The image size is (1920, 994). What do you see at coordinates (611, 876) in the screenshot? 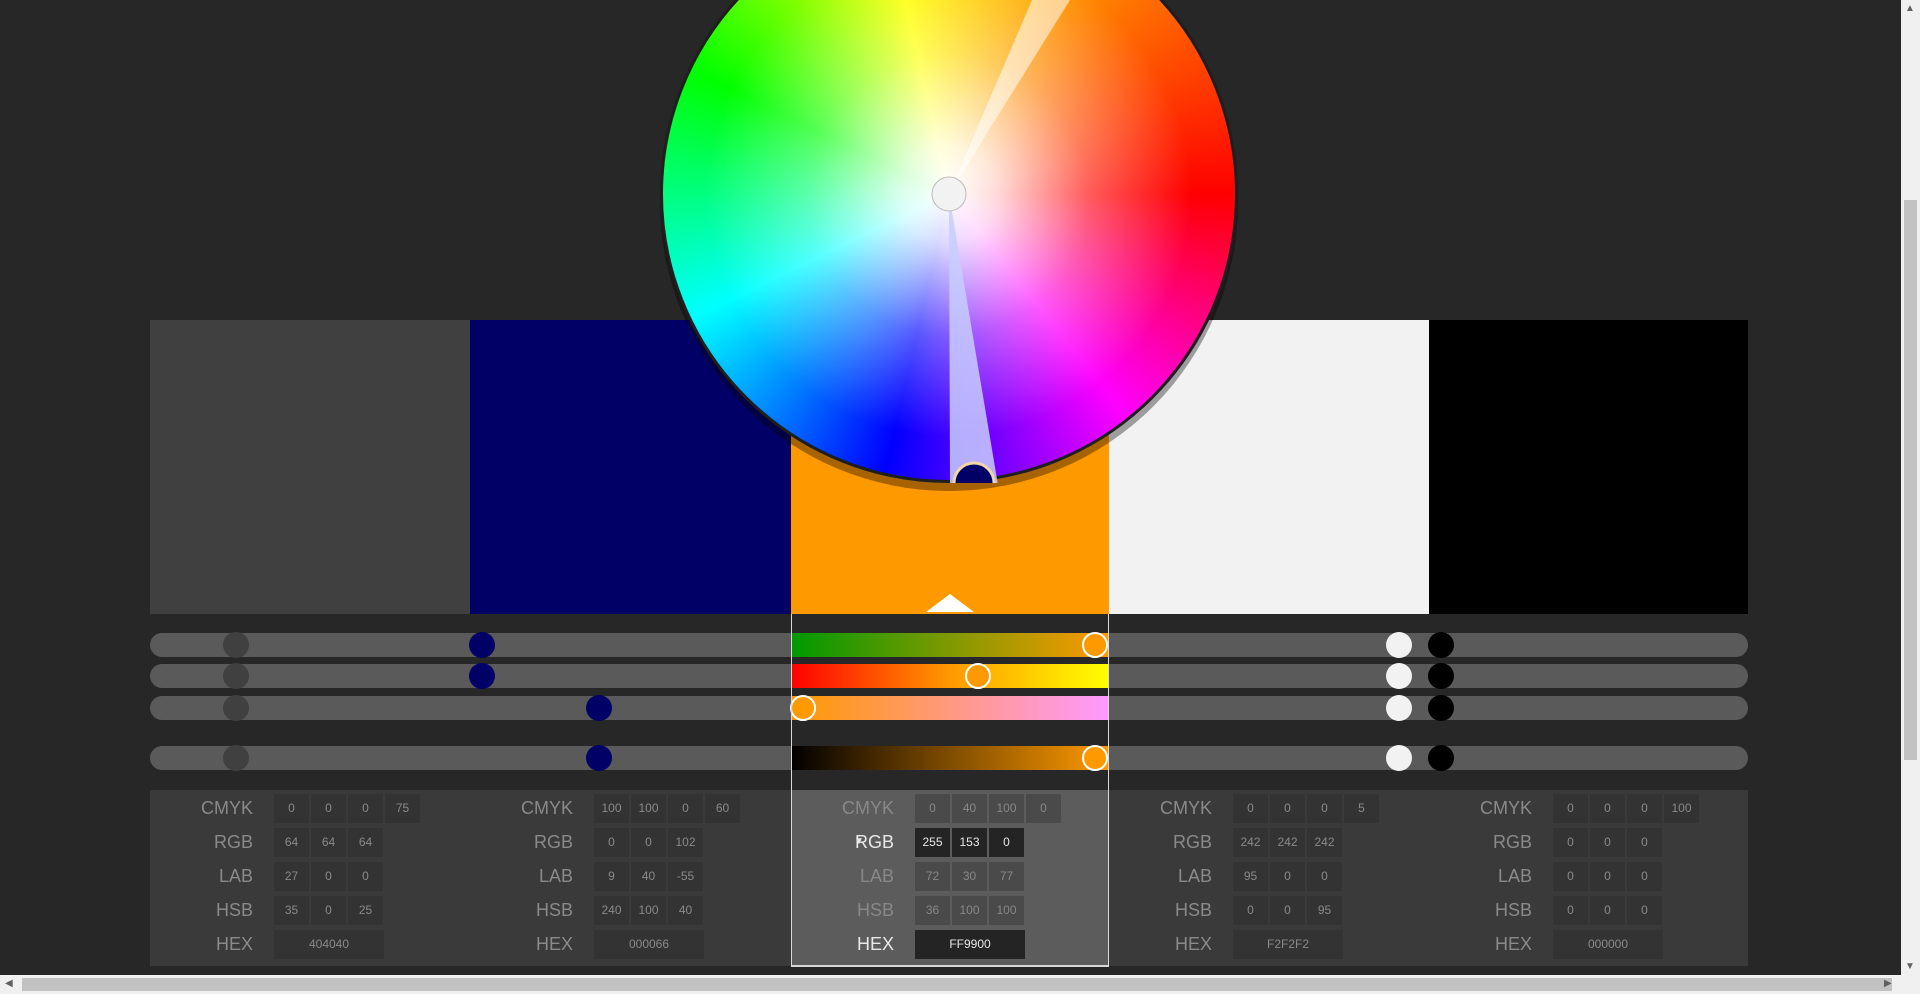
I see `lab-value-input: 9` at bounding box center [611, 876].